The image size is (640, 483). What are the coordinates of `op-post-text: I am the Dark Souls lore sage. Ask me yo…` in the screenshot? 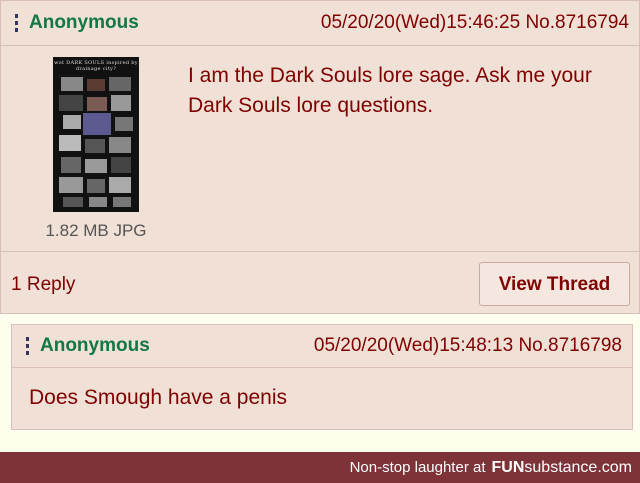 It's located at (390, 90).